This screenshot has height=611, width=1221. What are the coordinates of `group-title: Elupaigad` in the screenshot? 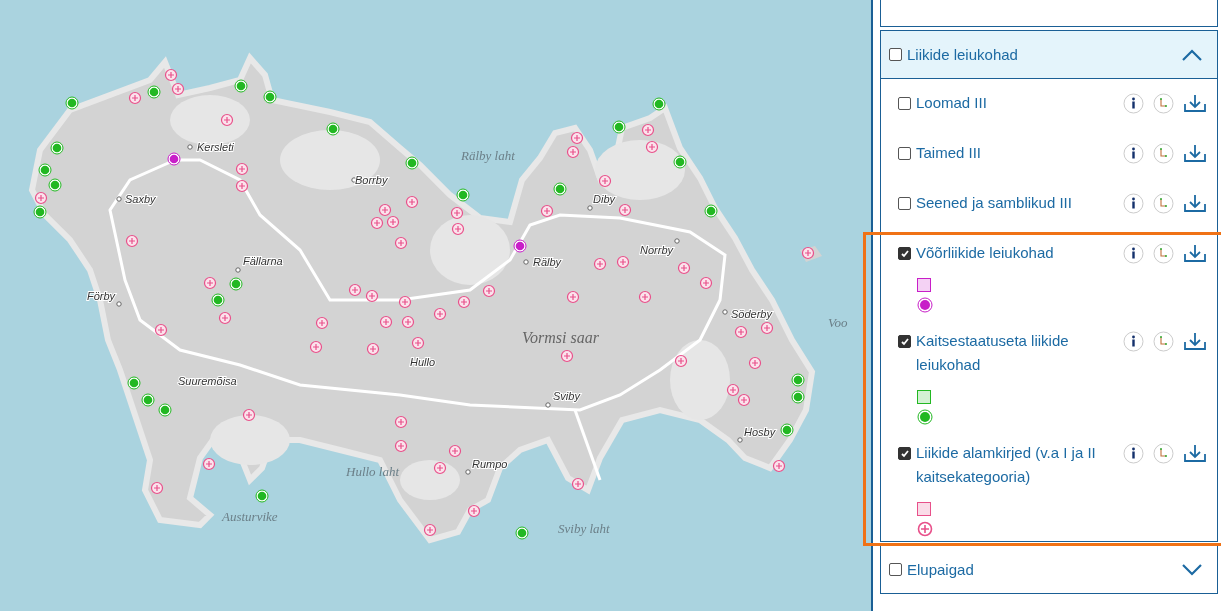 It's located at (940, 569).